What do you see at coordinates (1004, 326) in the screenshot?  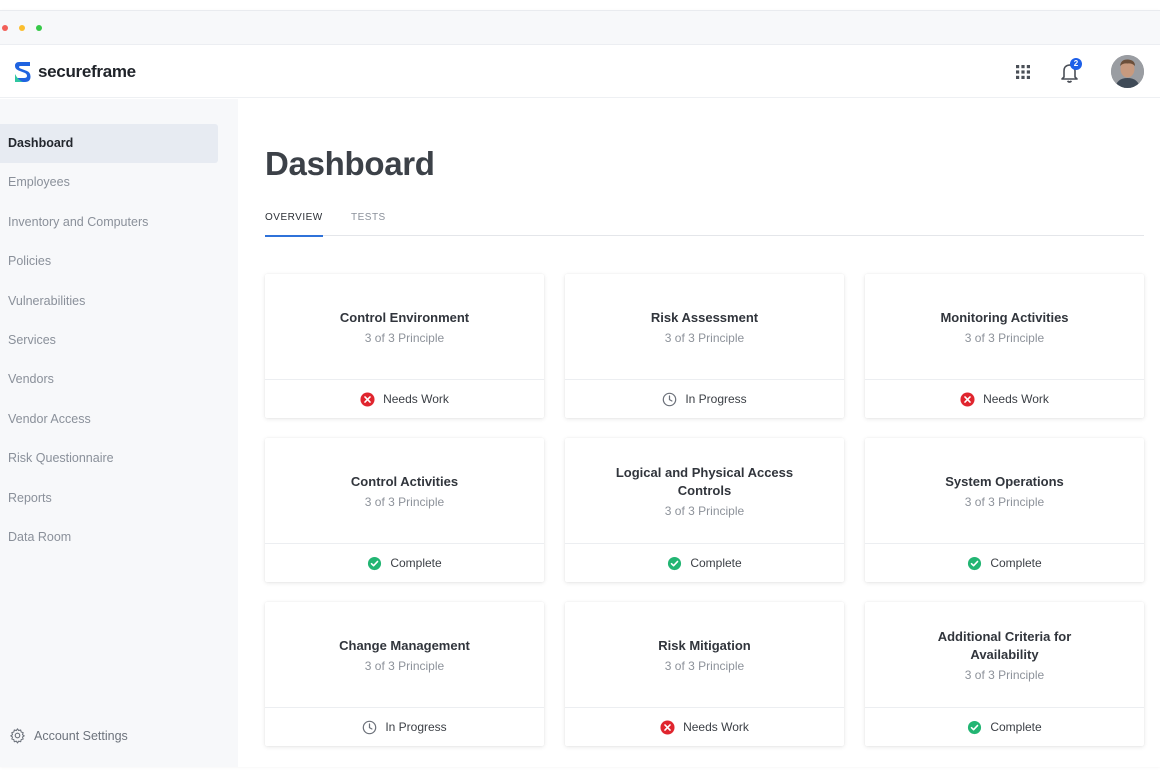 I see `card-body: Monitoring Activities 3 of 3 Principle` at bounding box center [1004, 326].